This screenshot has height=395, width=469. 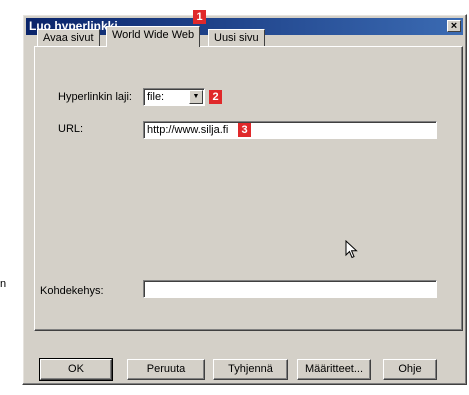 What do you see at coordinates (290, 289) in the screenshot?
I see `target-frame-input` at bounding box center [290, 289].